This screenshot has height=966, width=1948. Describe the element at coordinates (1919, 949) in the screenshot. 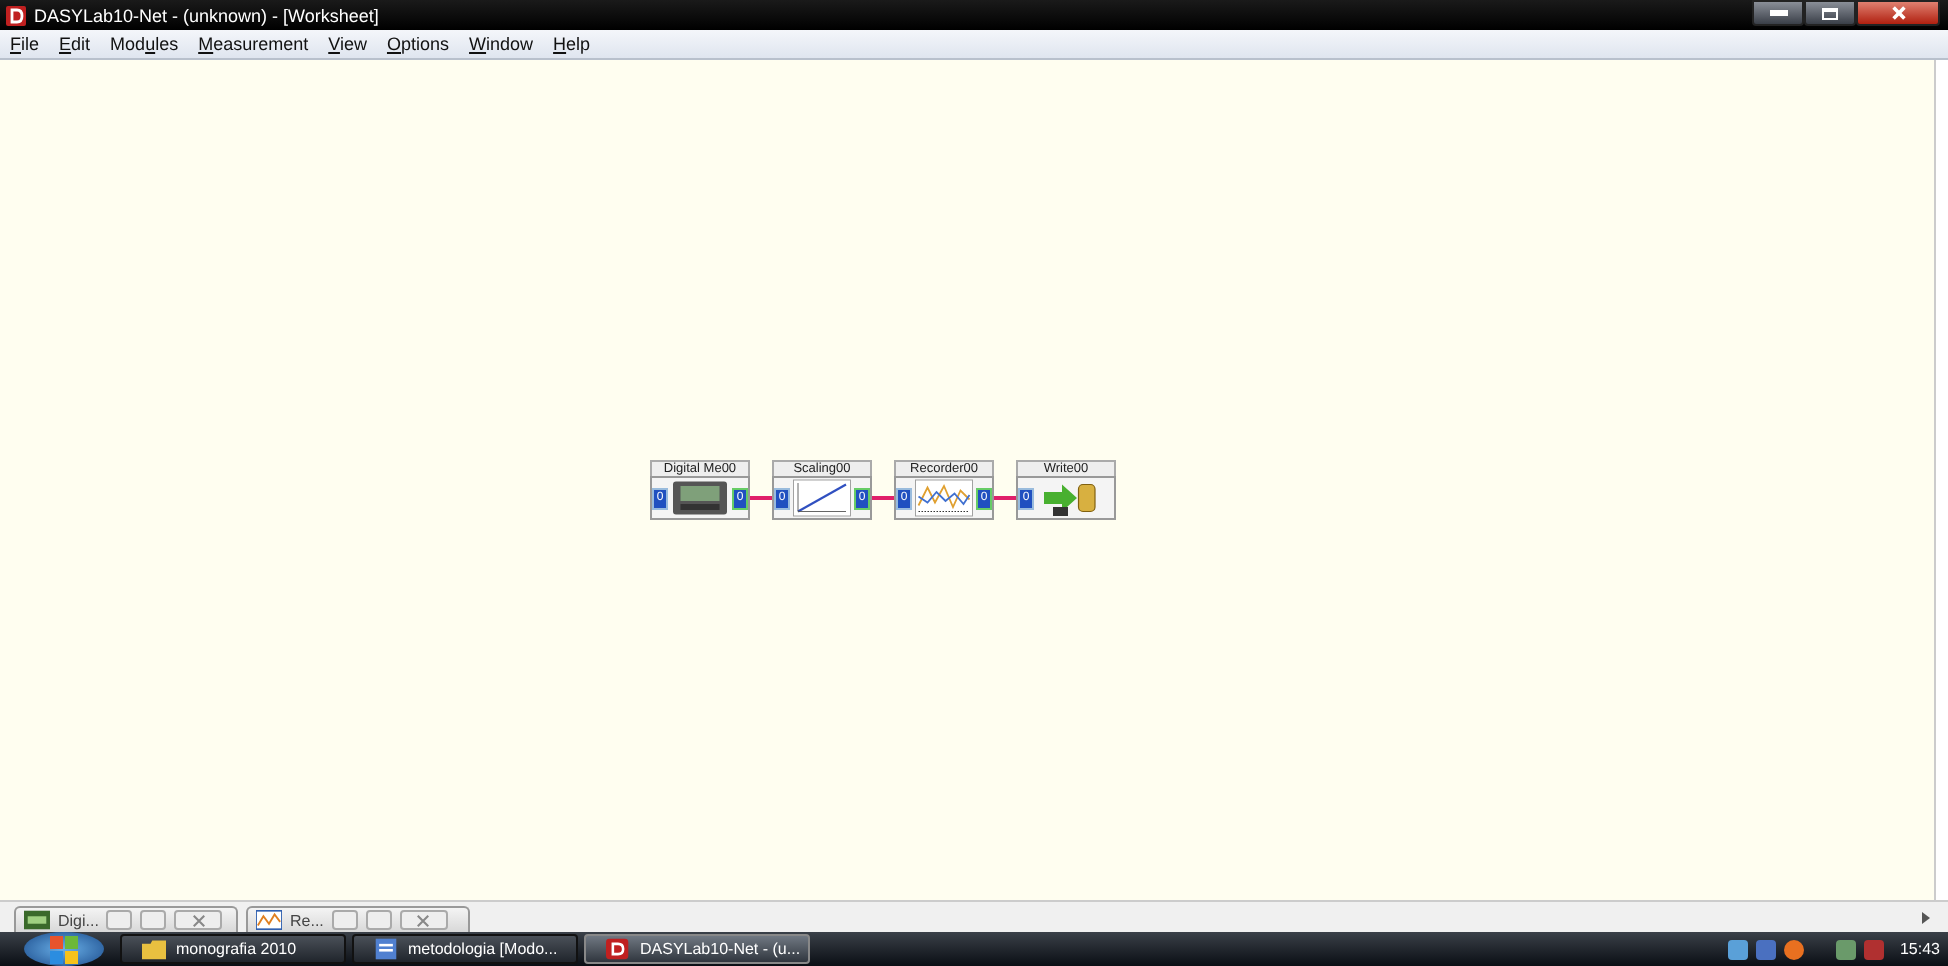

I see `clock: 15:43` at that location.